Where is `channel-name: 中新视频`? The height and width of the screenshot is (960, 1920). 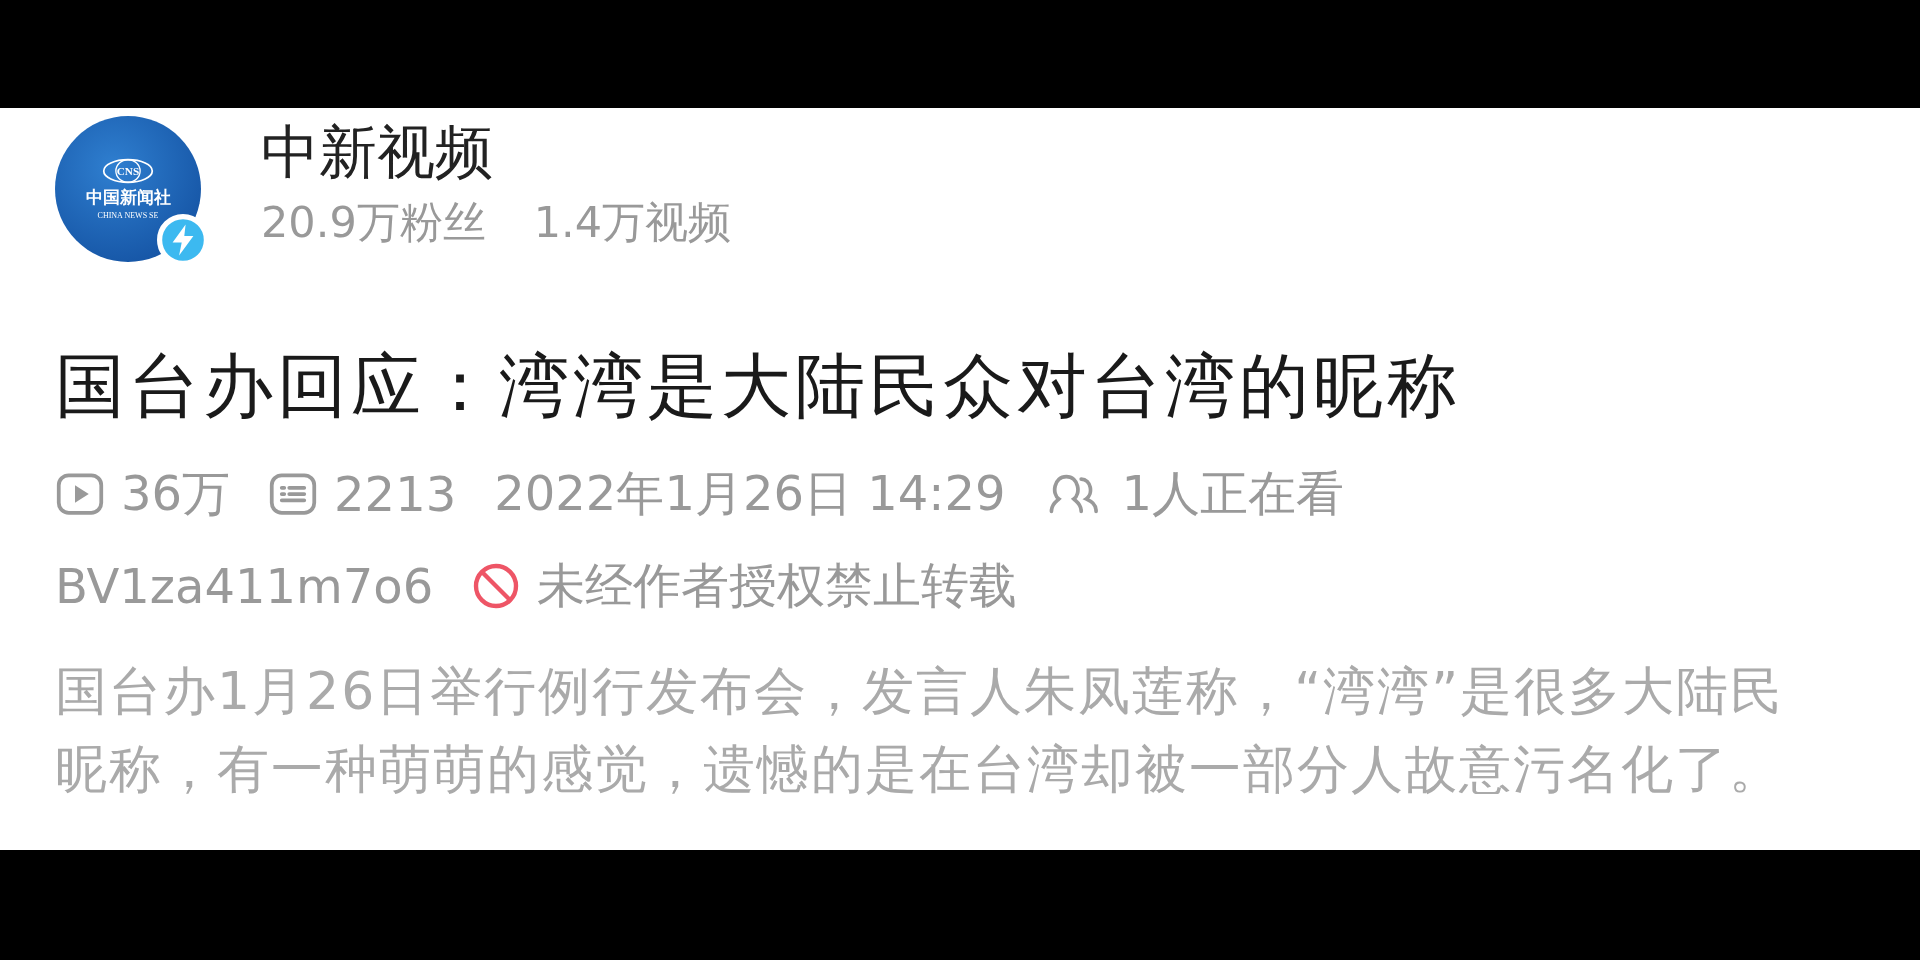
channel-name: 中新视频 is located at coordinates (496, 153).